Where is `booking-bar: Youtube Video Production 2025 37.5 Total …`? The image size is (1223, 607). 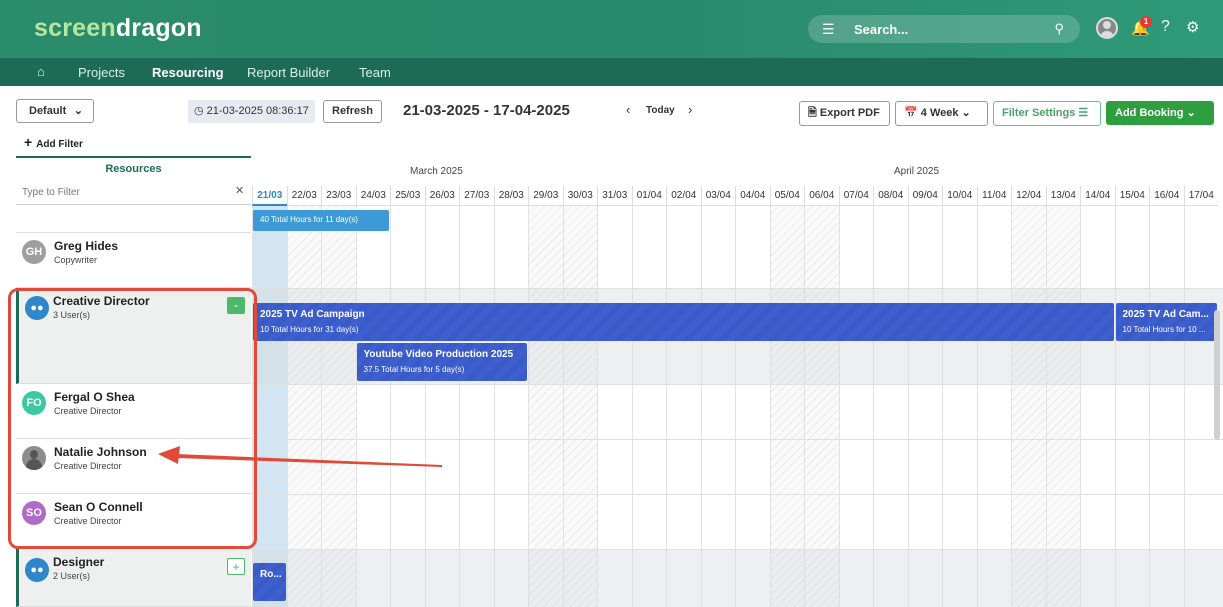 booking-bar: Youtube Video Production 2025 37.5 Total … is located at coordinates (441, 362).